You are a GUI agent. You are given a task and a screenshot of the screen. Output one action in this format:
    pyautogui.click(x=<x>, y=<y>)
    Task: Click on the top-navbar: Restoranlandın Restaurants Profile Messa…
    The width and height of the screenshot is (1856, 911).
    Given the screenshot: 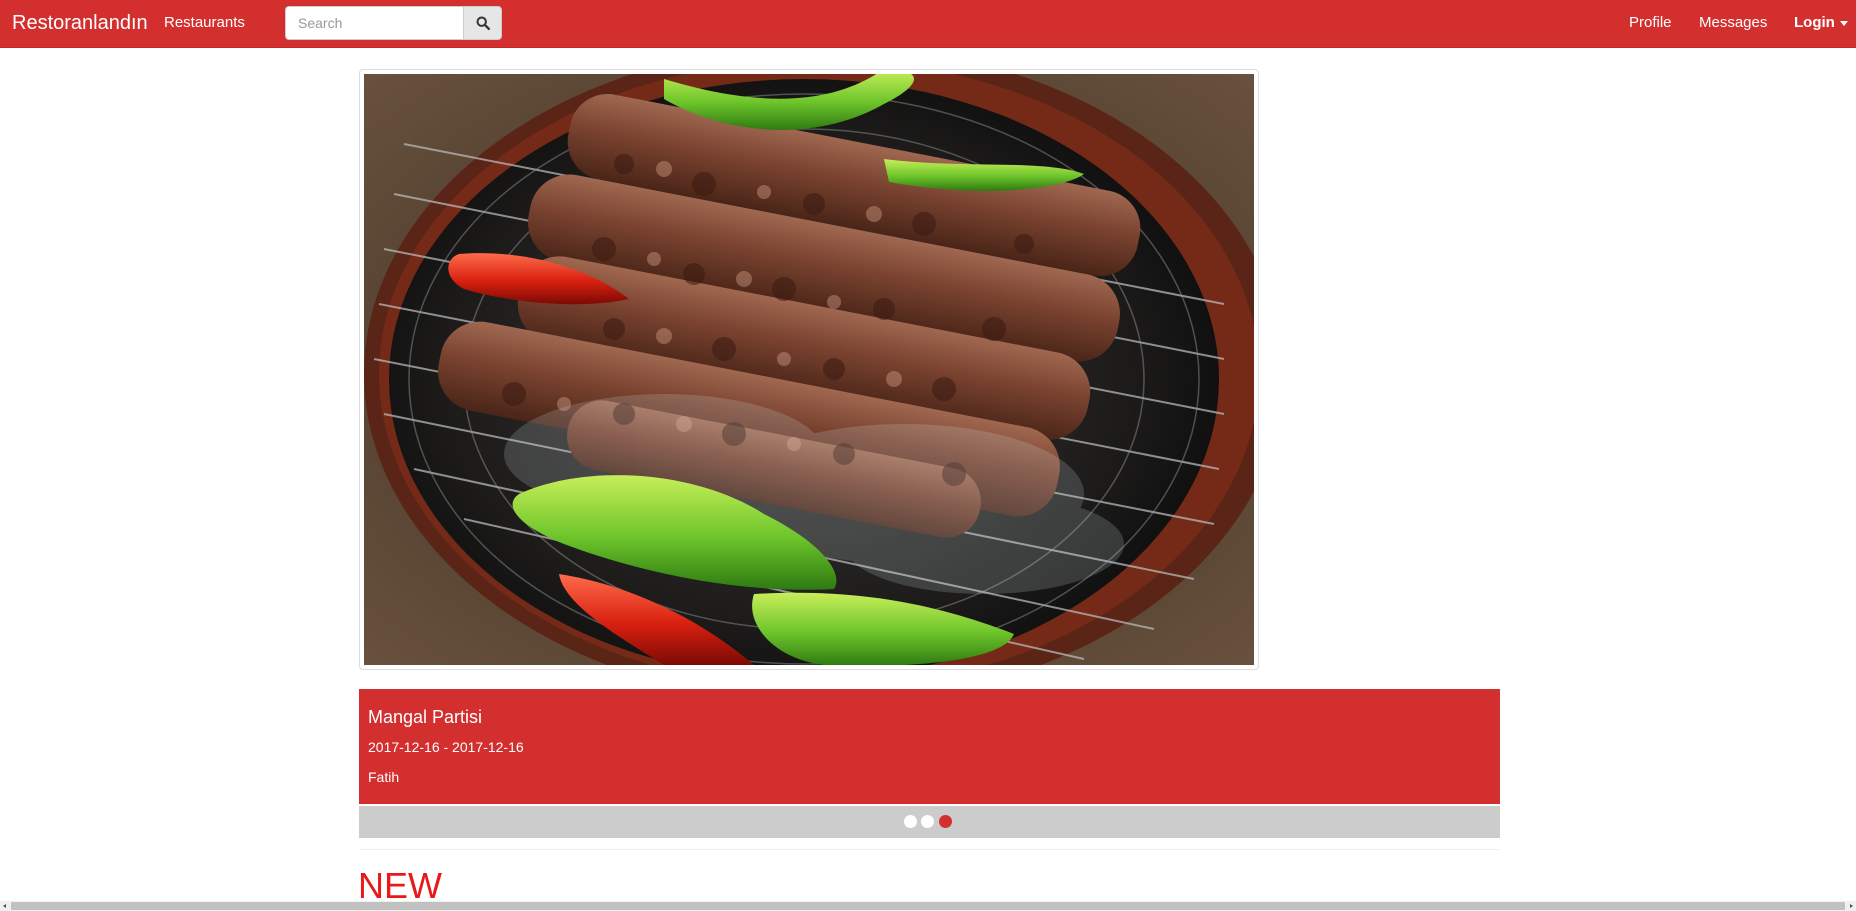 What is the action you would take?
    pyautogui.click(x=928, y=24)
    